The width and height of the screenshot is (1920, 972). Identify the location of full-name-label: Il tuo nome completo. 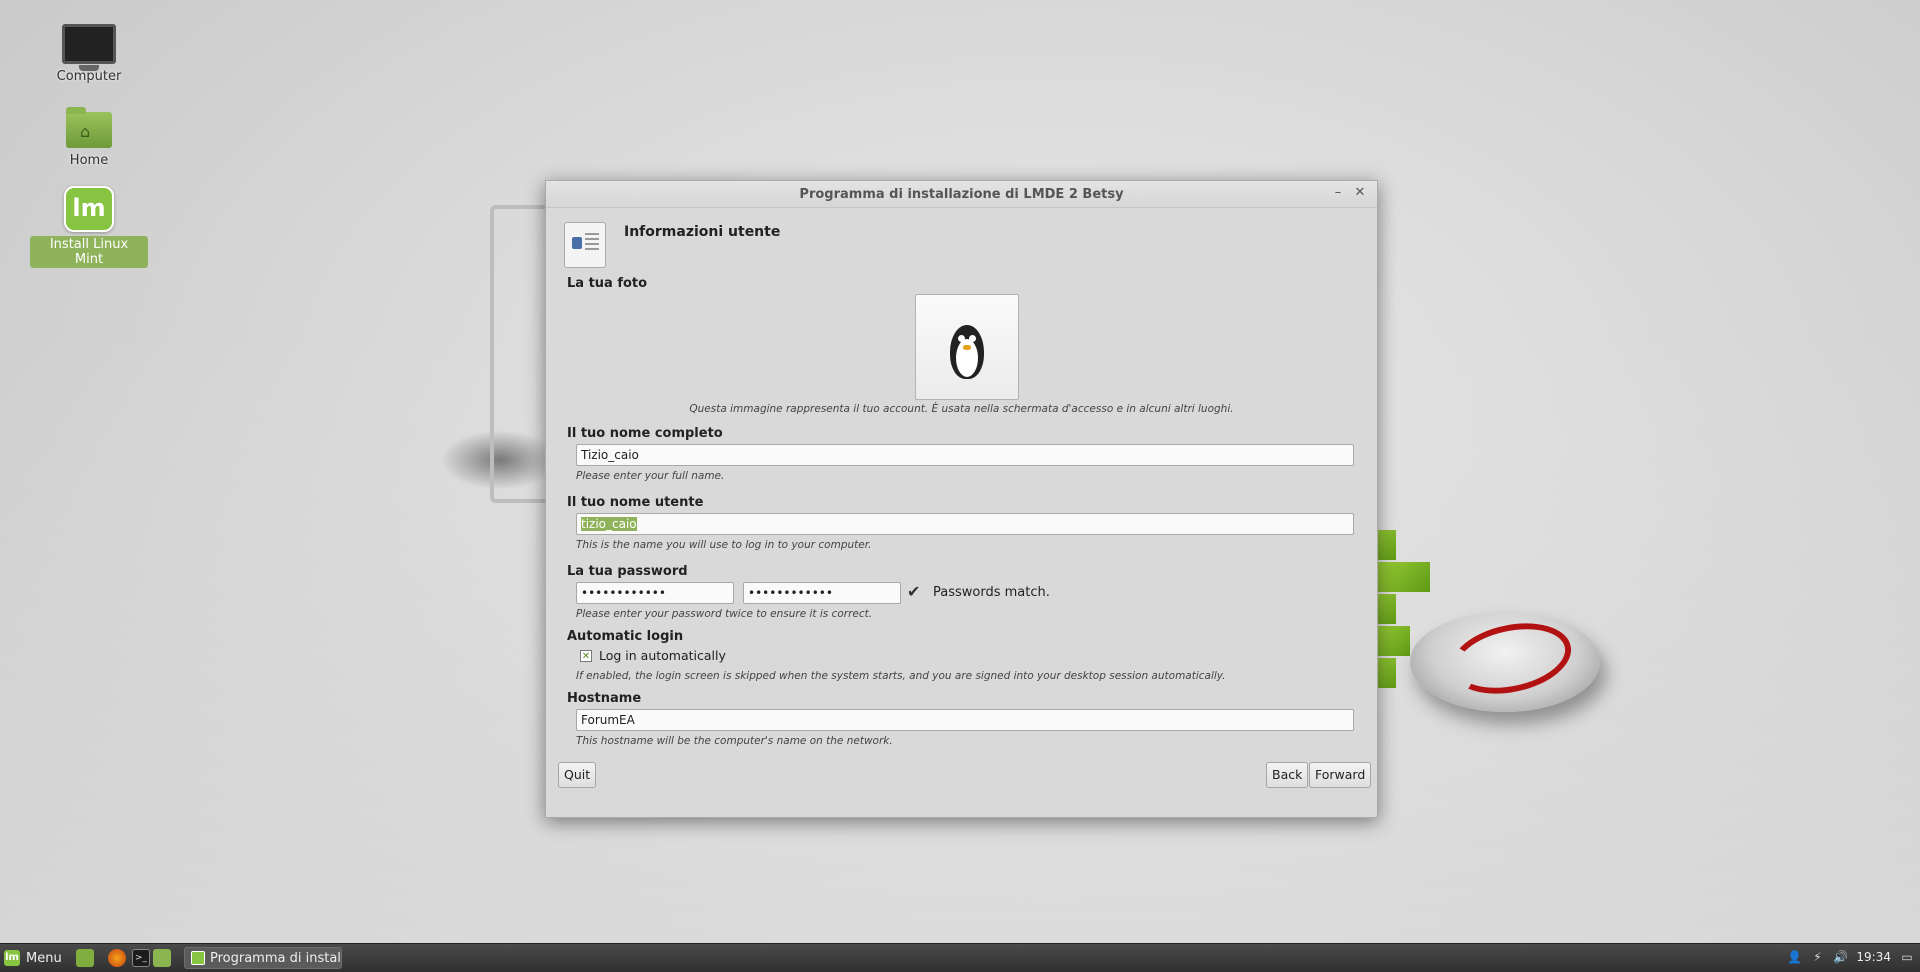
(645, 433).